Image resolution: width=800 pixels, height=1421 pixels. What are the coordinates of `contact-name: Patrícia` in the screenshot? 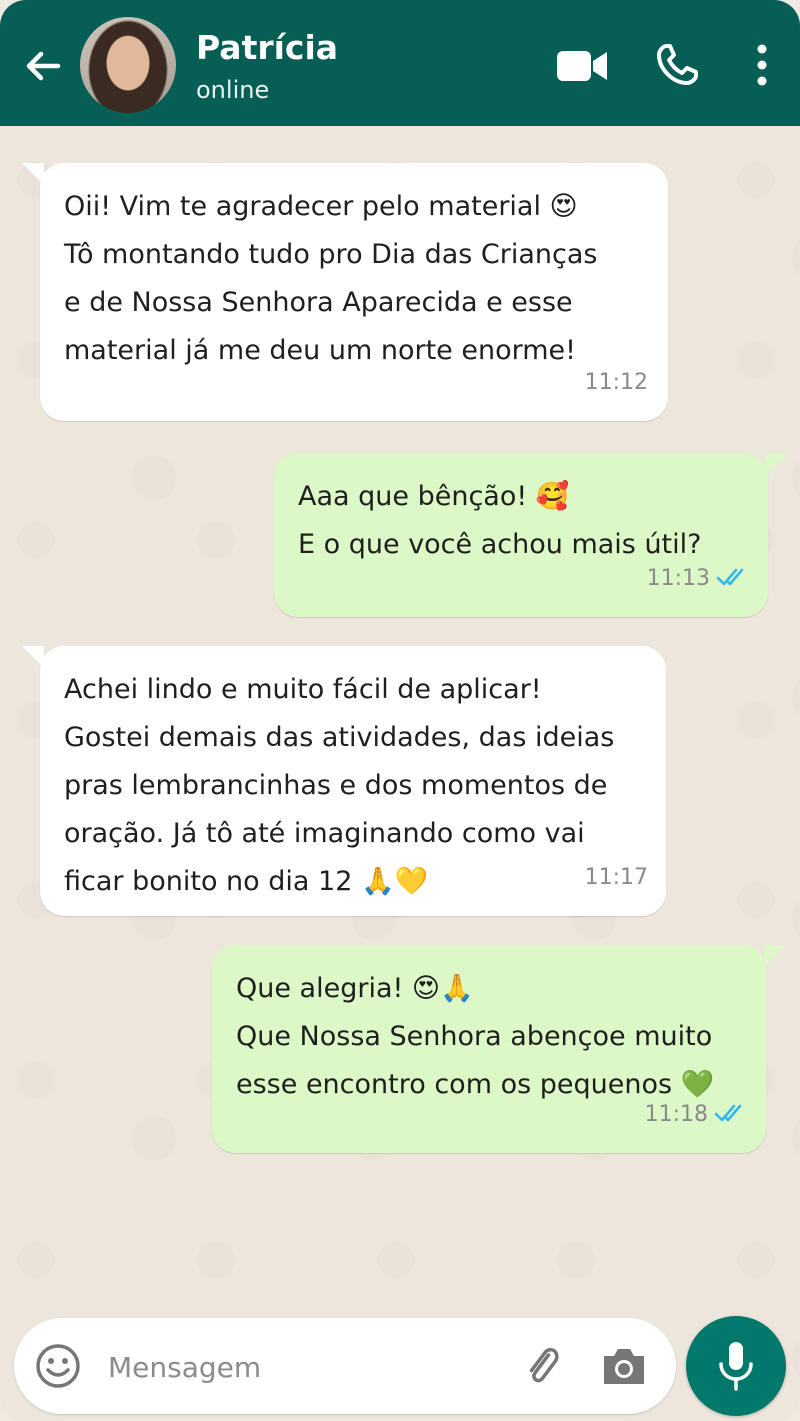 It's located at (267, 47).